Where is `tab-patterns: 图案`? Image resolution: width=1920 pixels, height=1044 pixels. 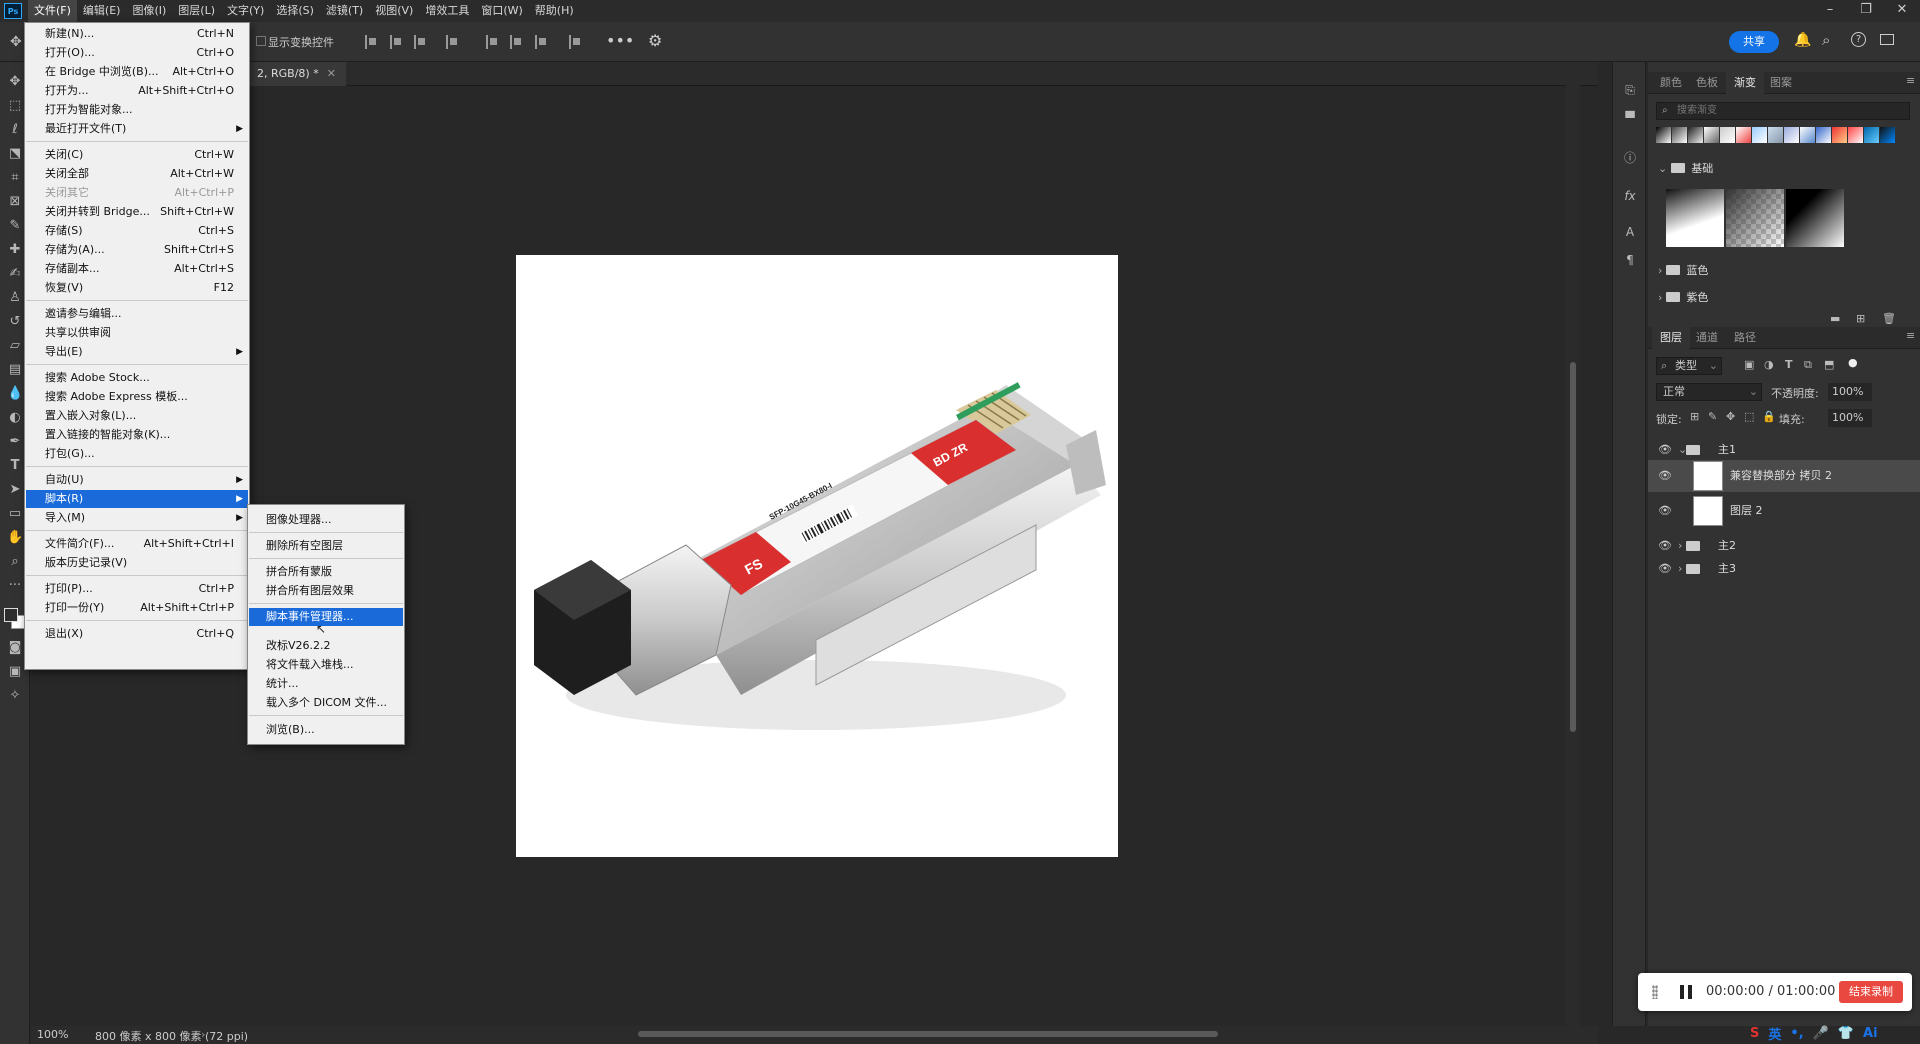
tab-patterns: 图案 is located at coordinates (1781, 83).